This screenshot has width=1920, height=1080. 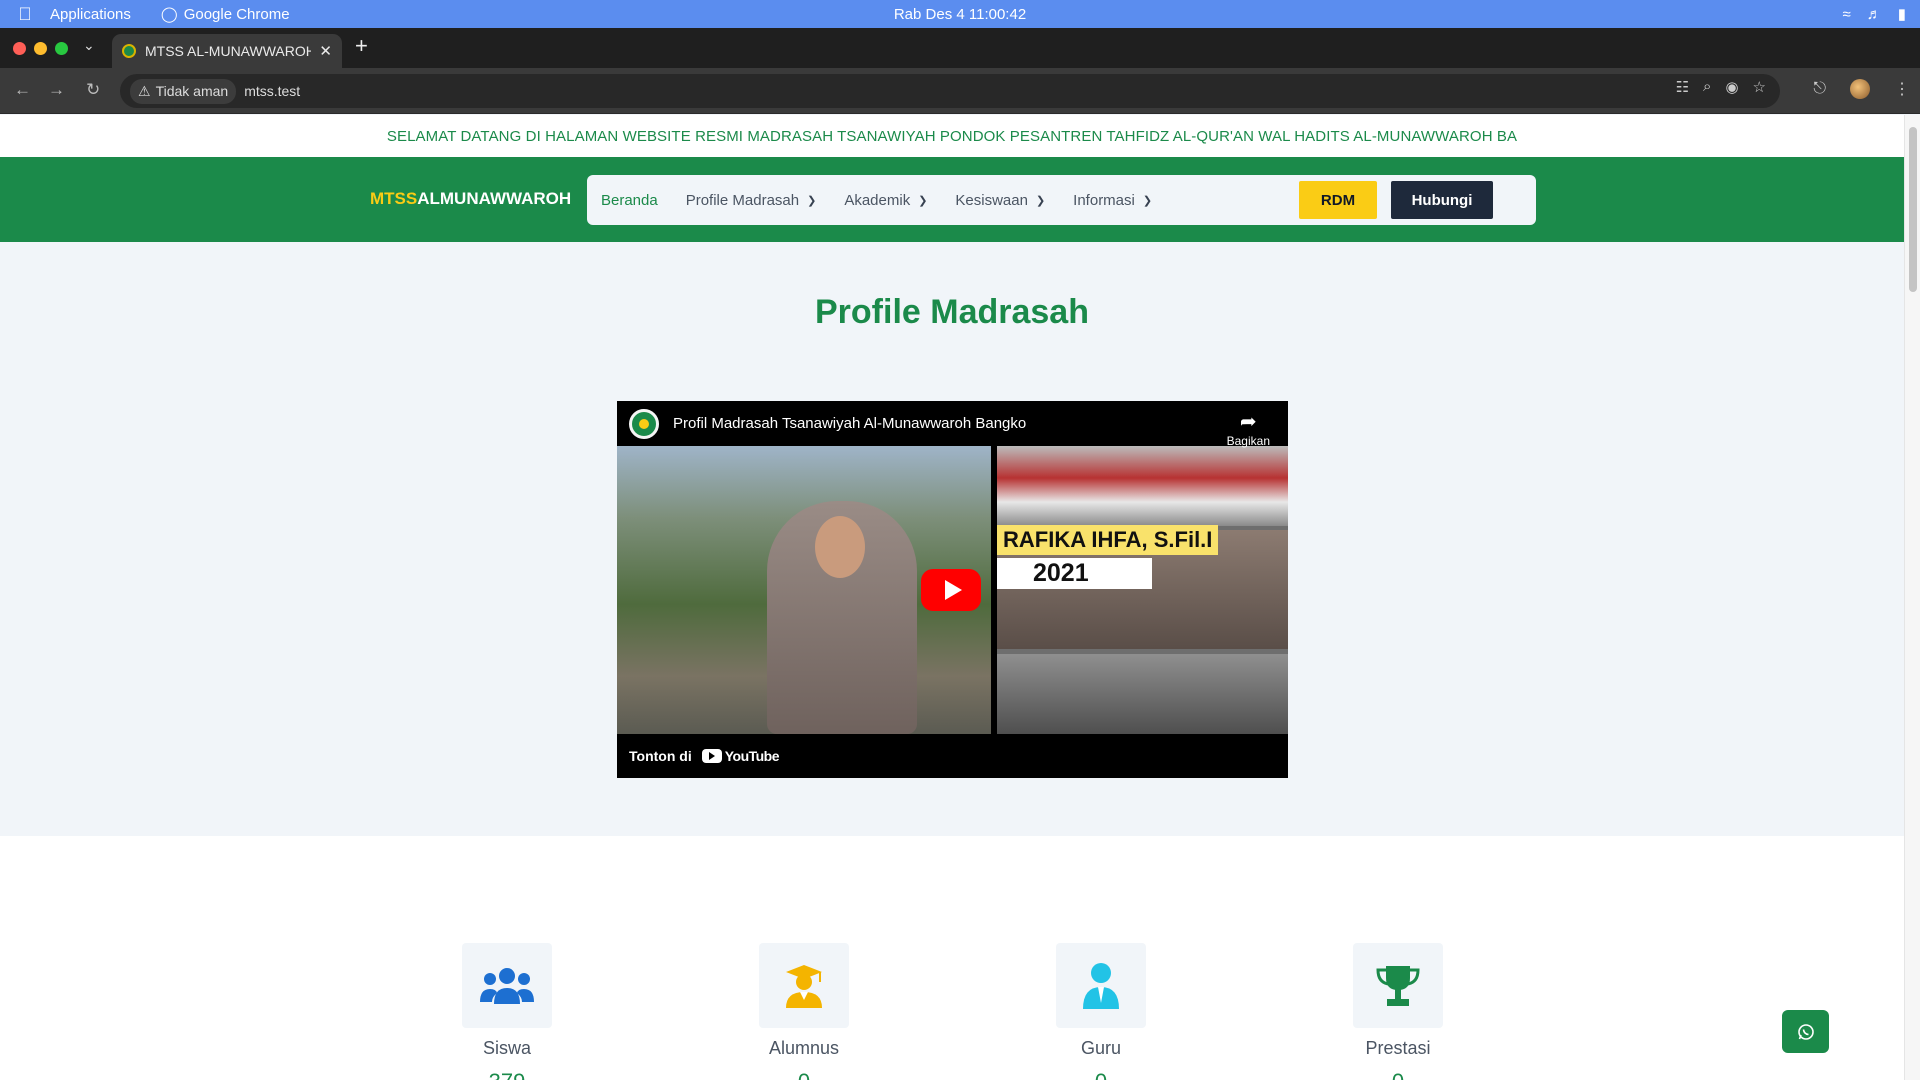 What do you see at coordinates (1000, 200) in the screenshot?
I see `nav-kesiswaan: Kesiswaan ❯` at bounding box center [1000, 200].